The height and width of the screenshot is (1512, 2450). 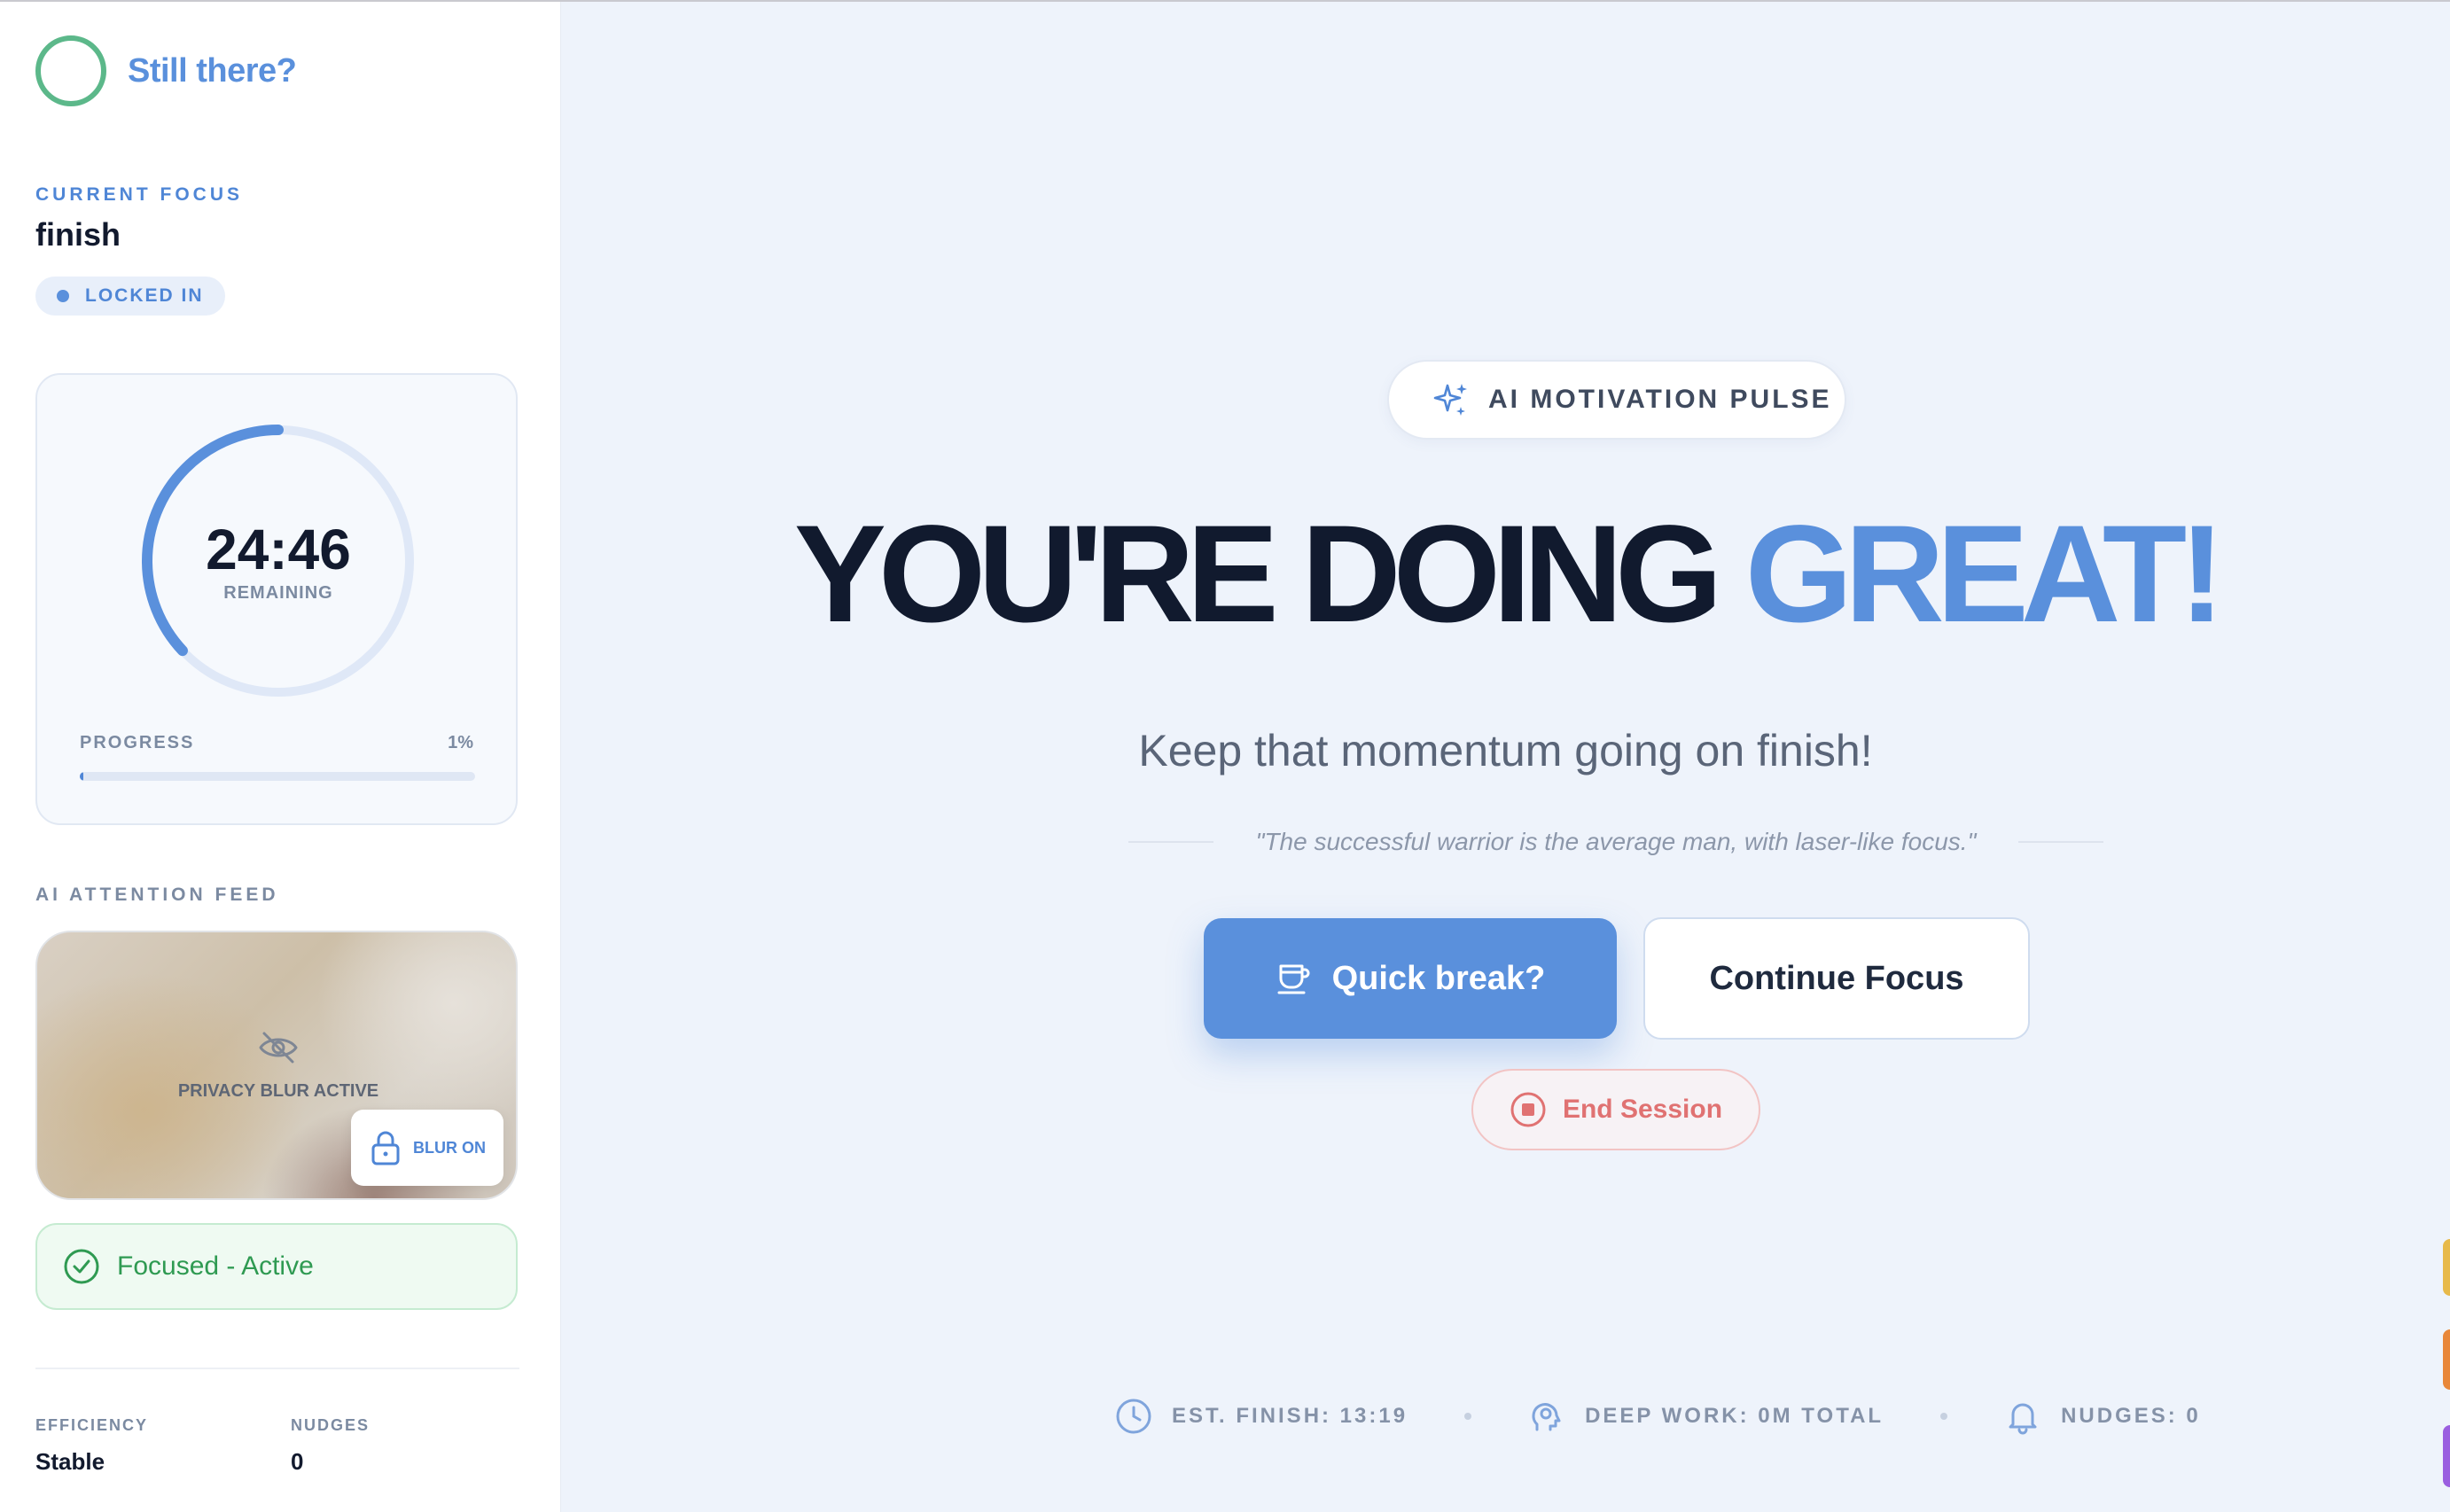 What do you see at coordinates (1133, 1416) in the screenshot?
I see `clock-icon` at bounding box center [1133, 1416].